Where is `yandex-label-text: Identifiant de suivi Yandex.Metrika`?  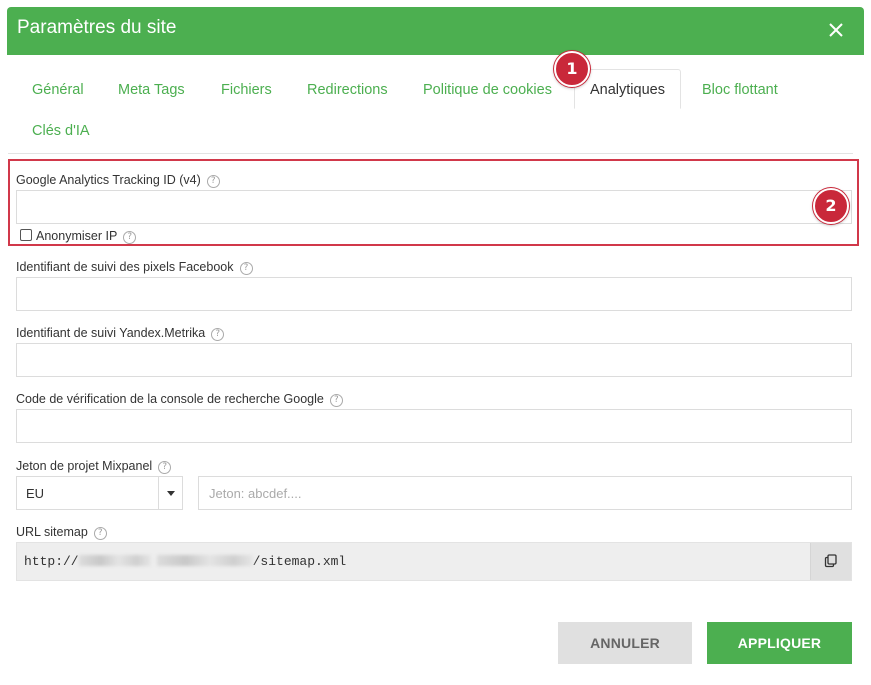 yandex-label-text: Identifiant de suivi Yandex.Metrika is located at coordinates (111, 333).